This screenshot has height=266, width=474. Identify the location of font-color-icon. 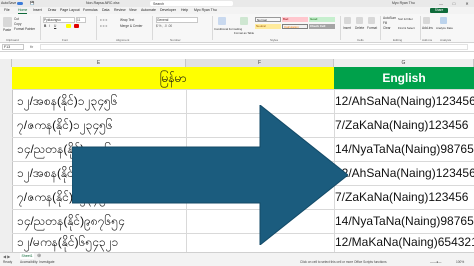
(76, 26).